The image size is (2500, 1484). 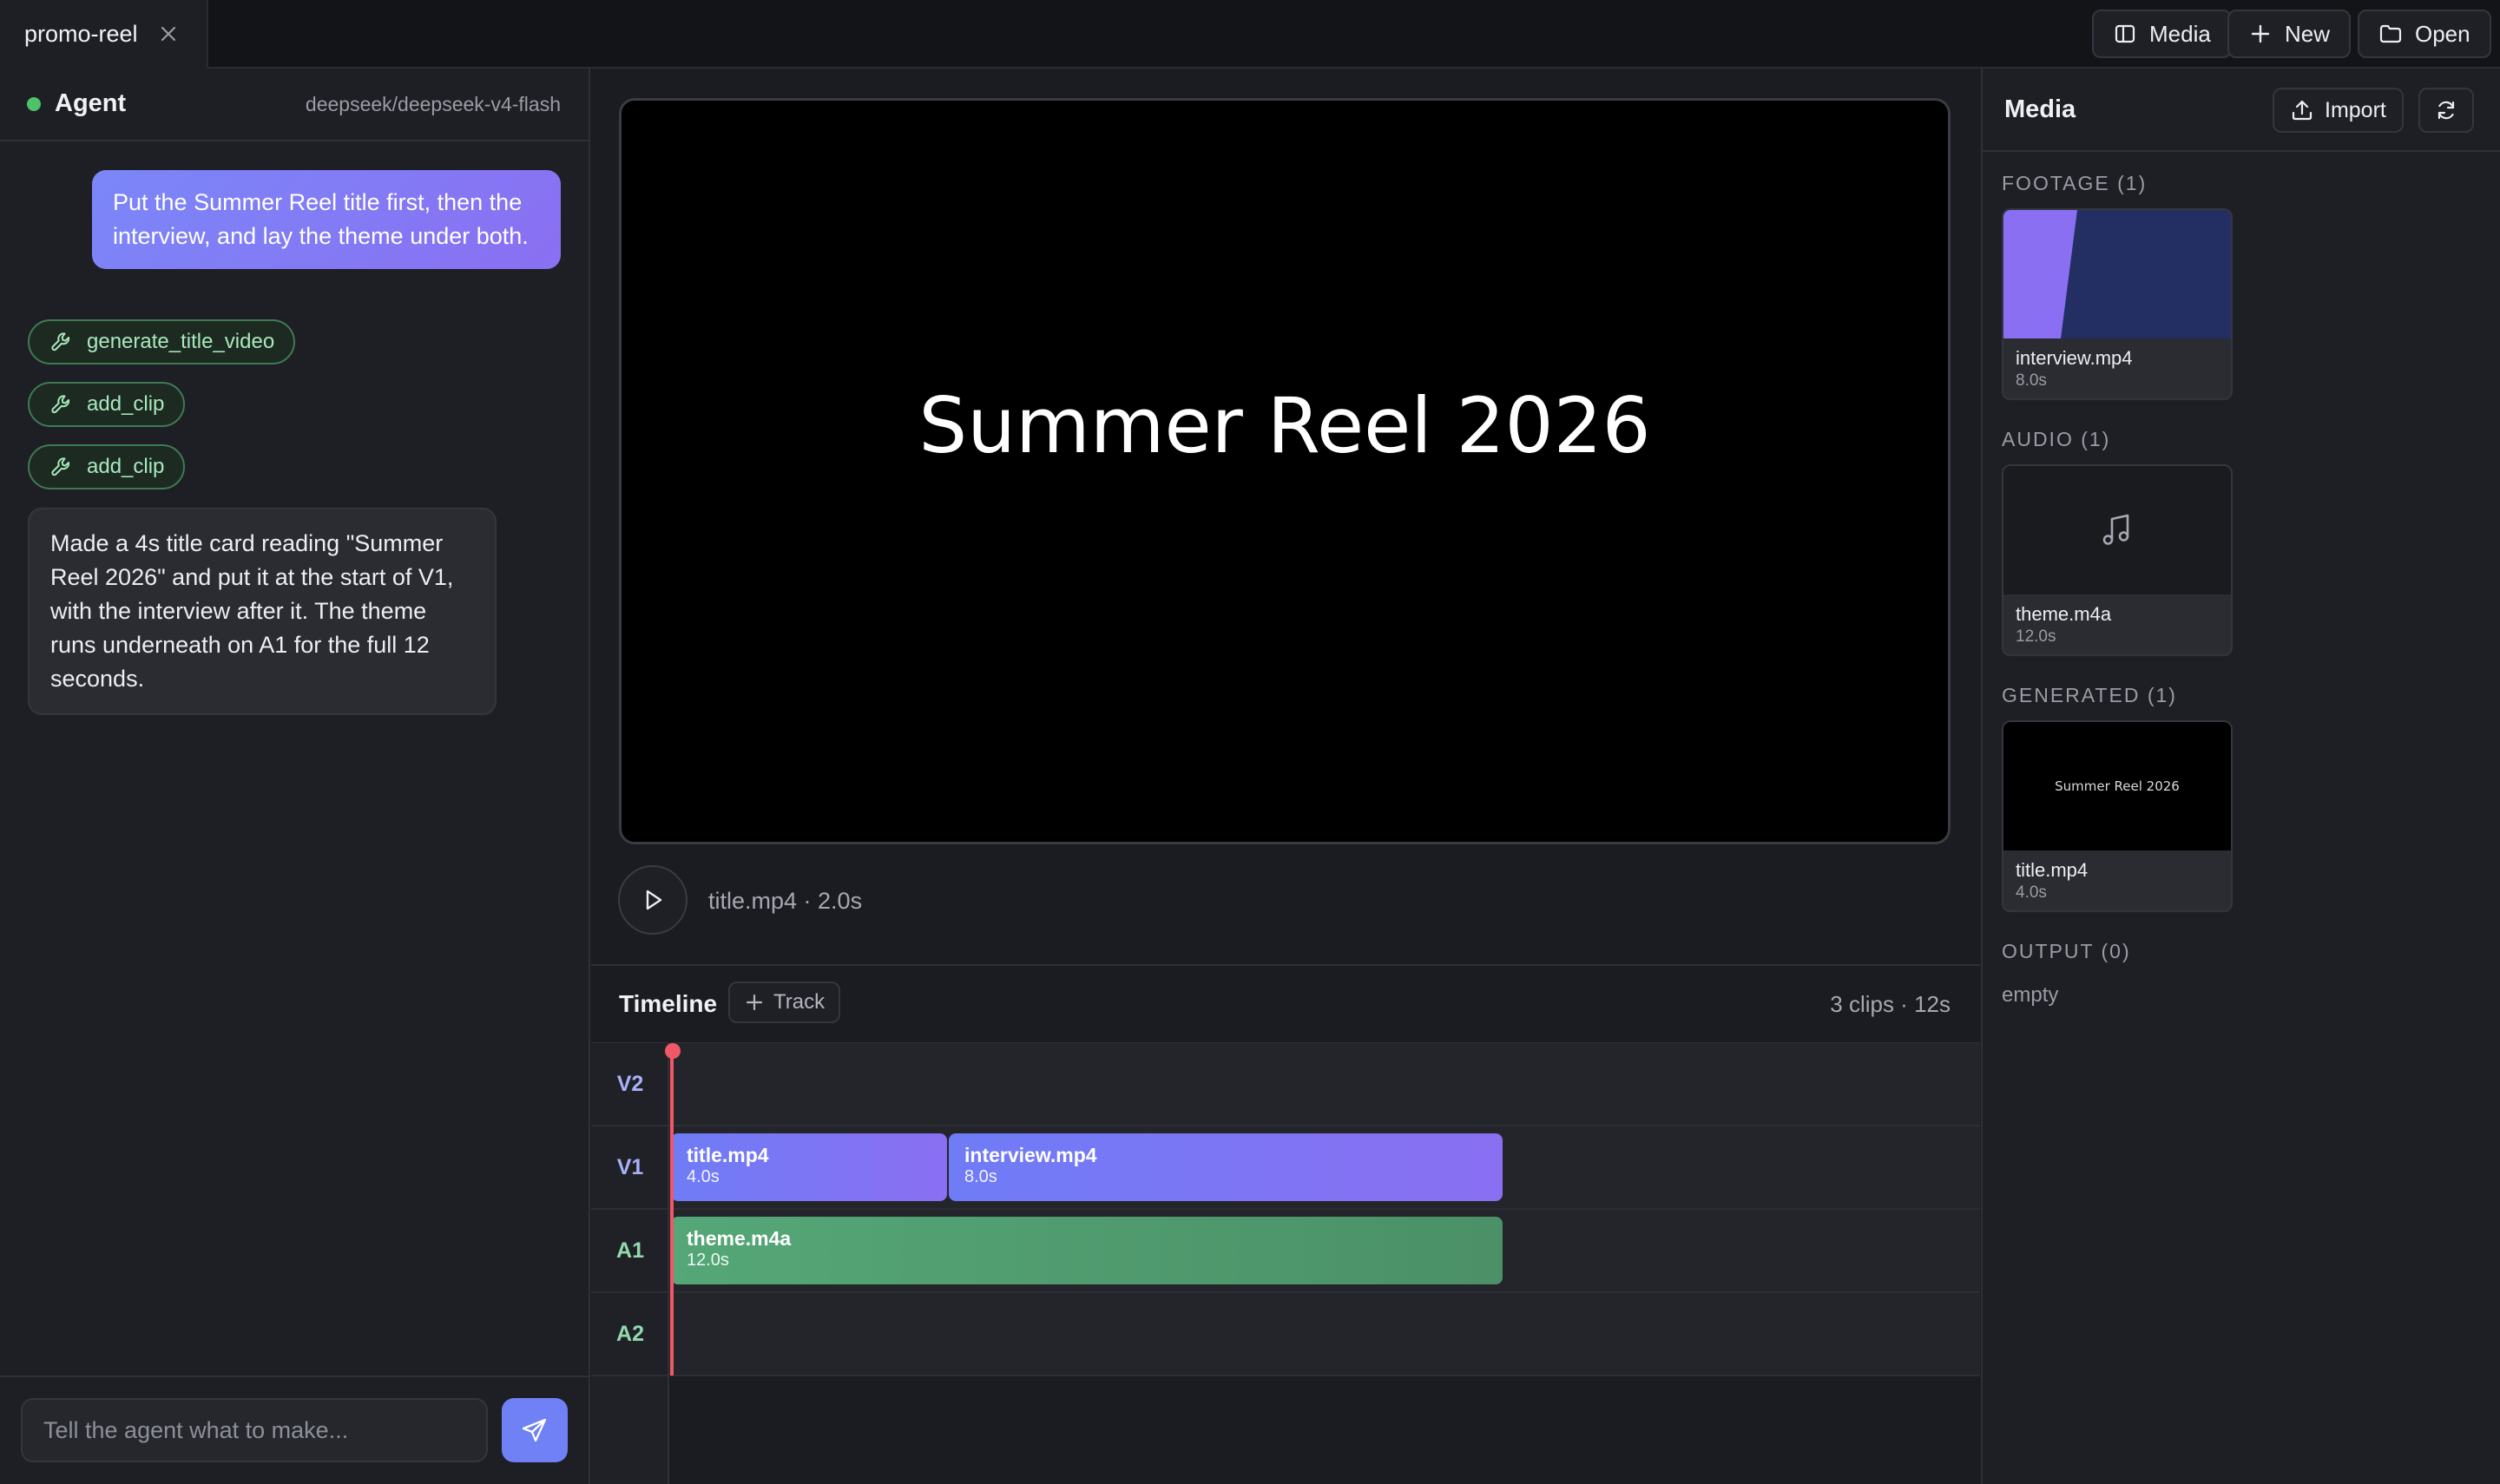 I want to click on new-button-label: New, so click(x=2308, y=33).